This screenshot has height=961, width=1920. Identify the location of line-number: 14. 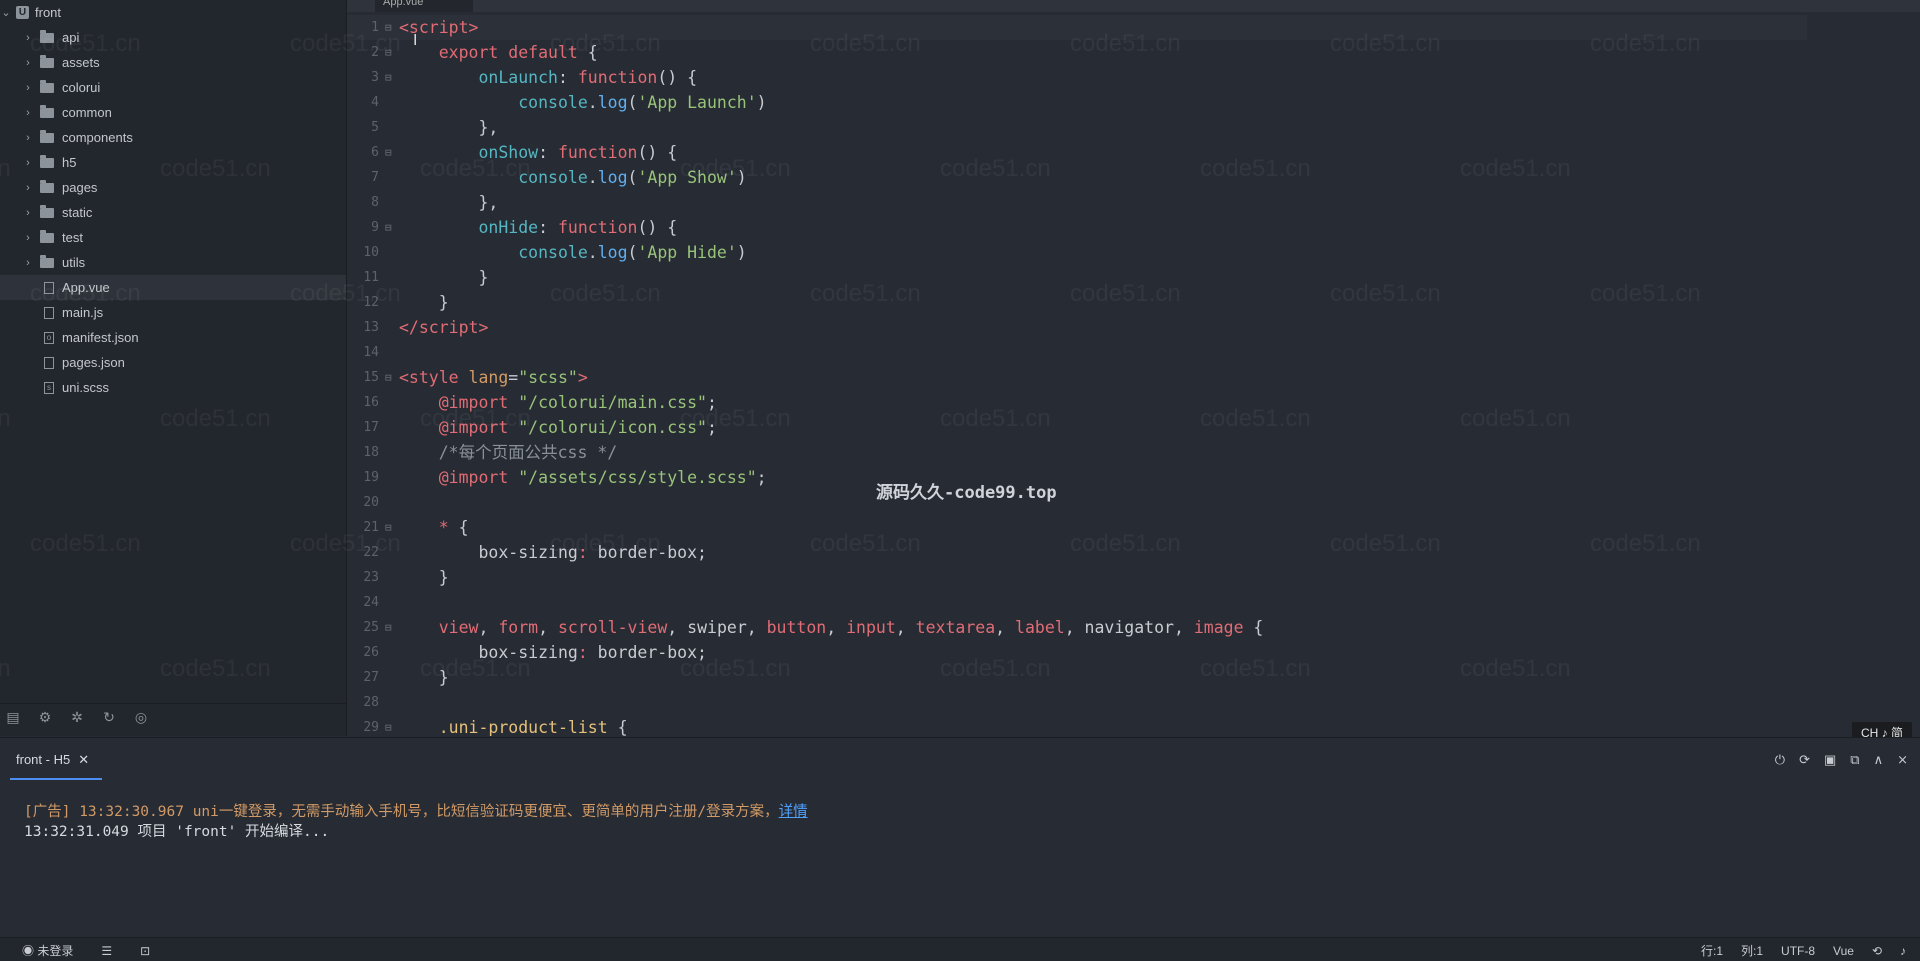
(371, 352).